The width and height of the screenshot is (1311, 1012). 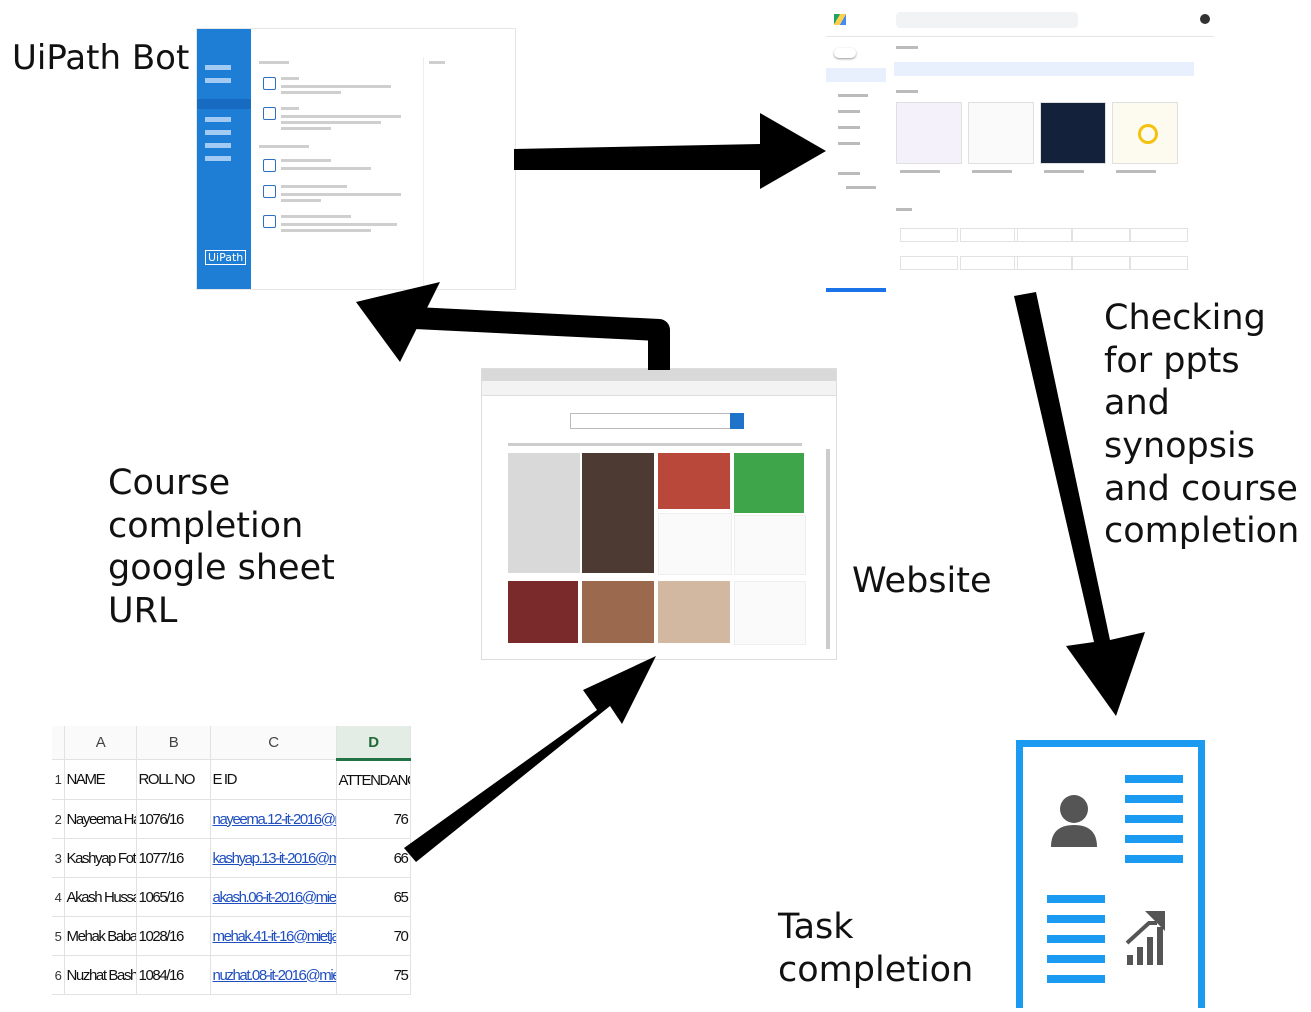 What do you see at coordinates (1079, 504) in the screenshot?
I see `arrow-drive-to-task` at bounding box center [1079, 504].